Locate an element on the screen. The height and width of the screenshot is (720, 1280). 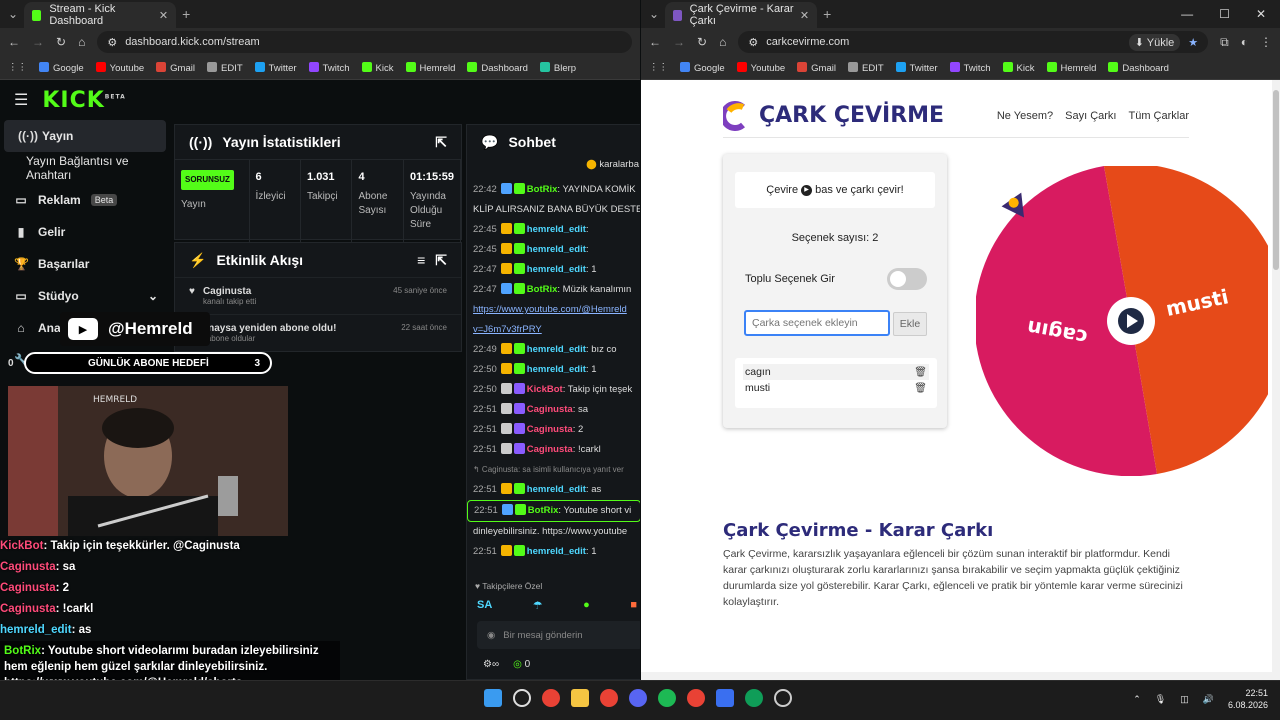
nav-link: Tüm Çarklar is located at coordinates (1158, 116).